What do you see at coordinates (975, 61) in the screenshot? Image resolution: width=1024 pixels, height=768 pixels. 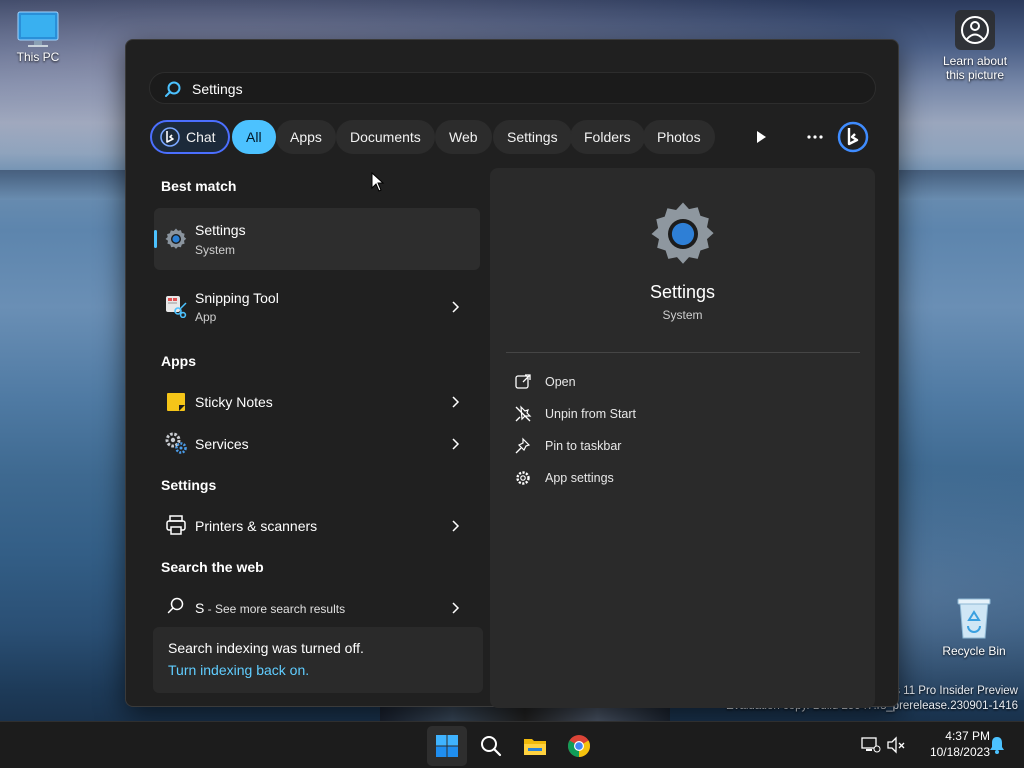 I see `learn-label-line1: Learn about` at bounding box center [975, 61].